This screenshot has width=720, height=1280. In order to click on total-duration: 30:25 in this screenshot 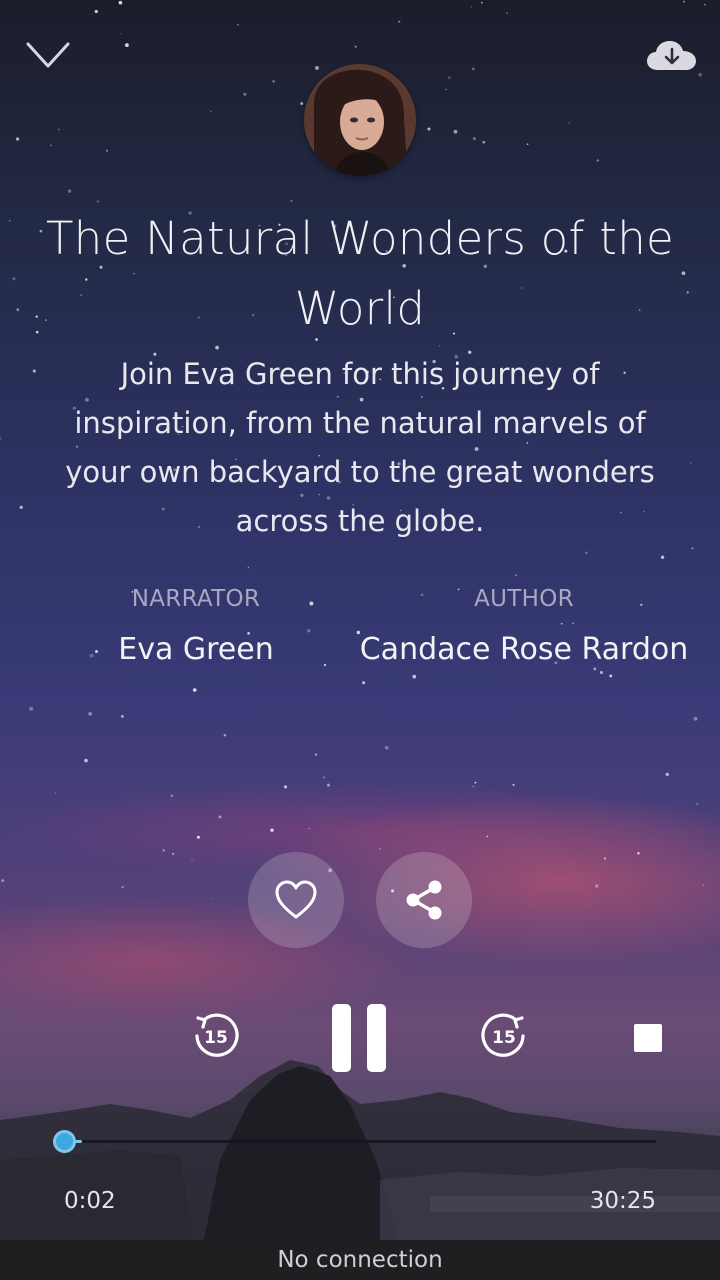, I will do `click(622, 1201)`.